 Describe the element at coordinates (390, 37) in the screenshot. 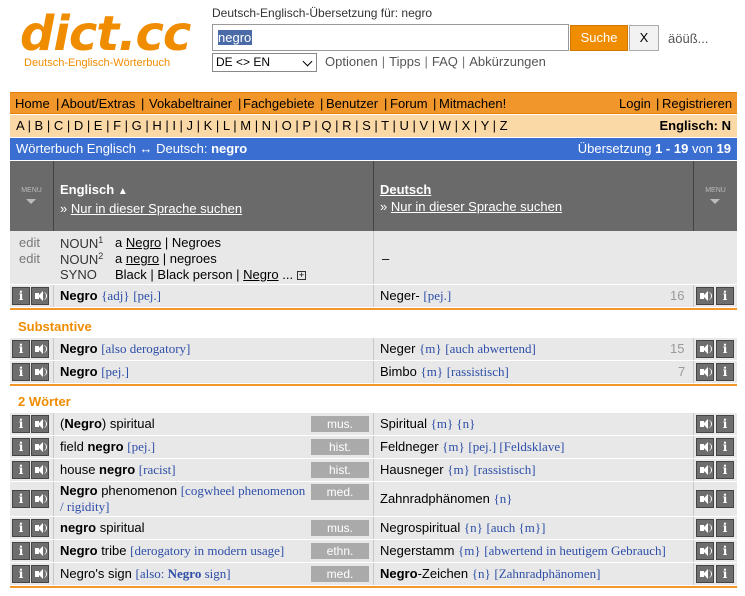

I see `search-input` at that location.